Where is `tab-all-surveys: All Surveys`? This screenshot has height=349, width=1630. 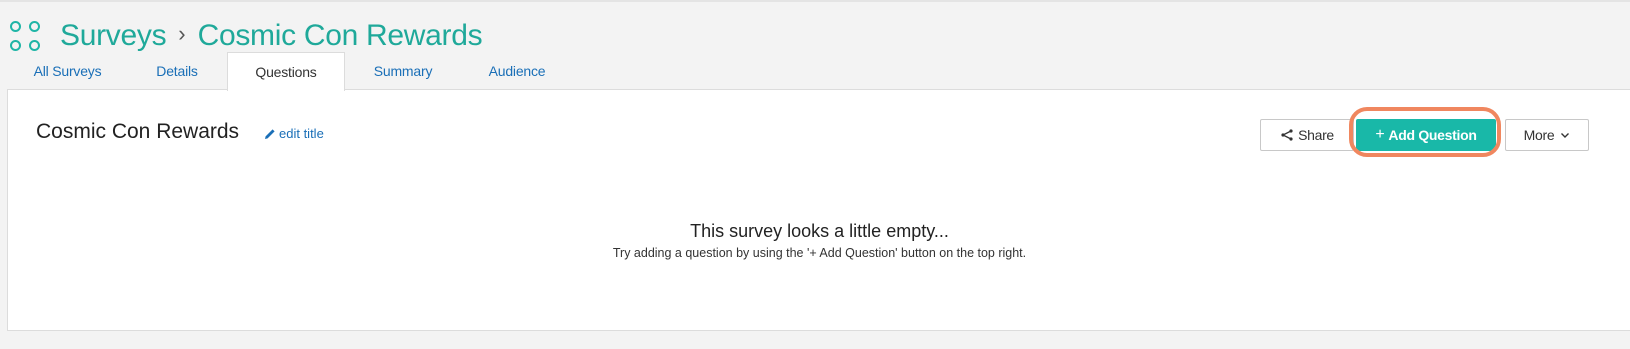 tab-all-surveys: All Surveys is located at coordinates (67, 71).